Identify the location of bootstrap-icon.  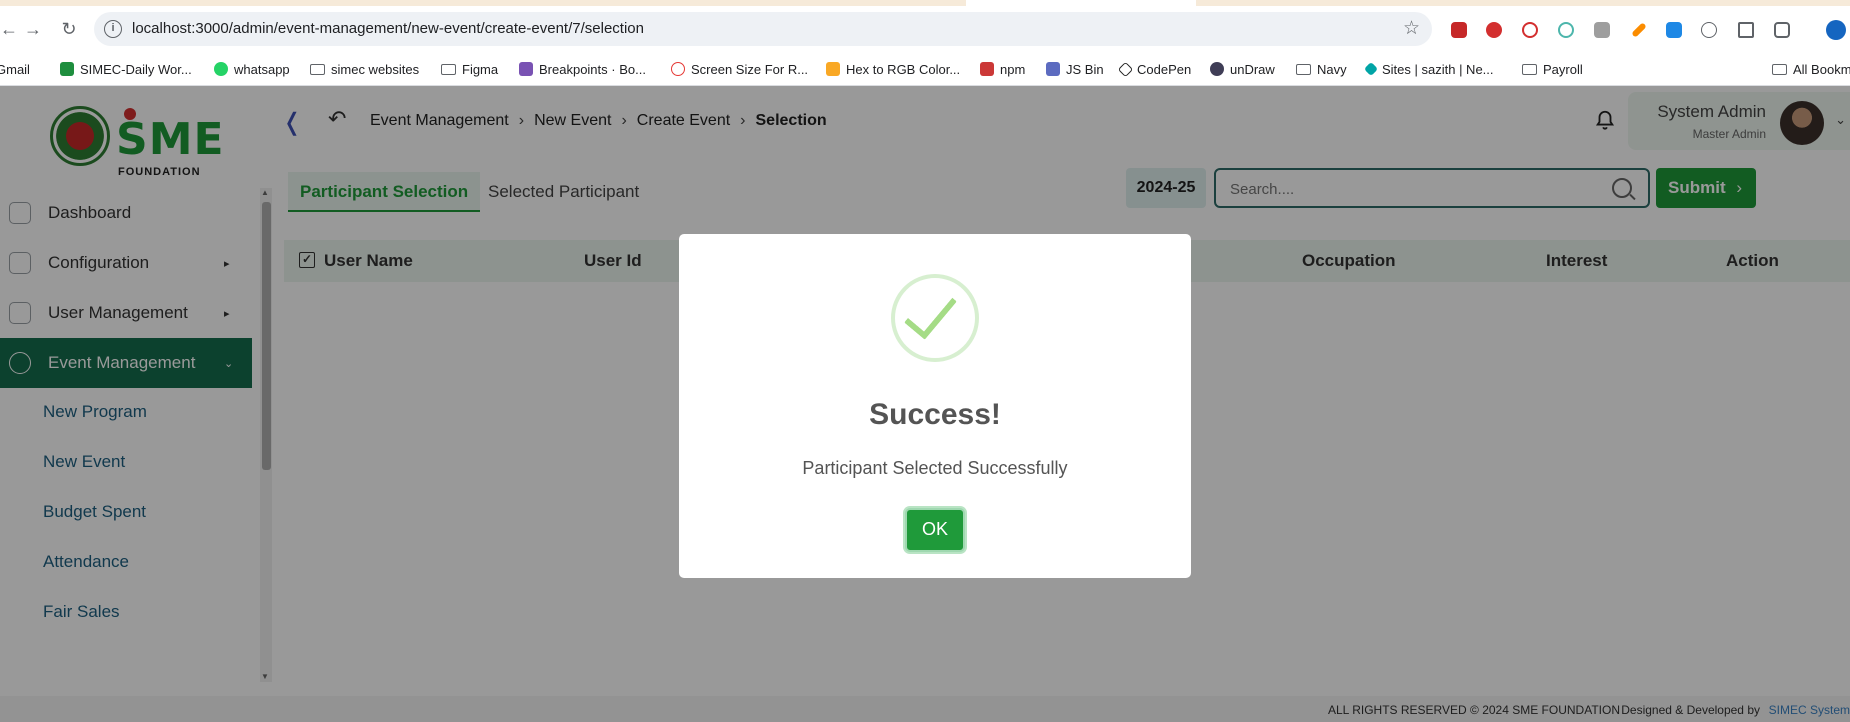
(526, 69).